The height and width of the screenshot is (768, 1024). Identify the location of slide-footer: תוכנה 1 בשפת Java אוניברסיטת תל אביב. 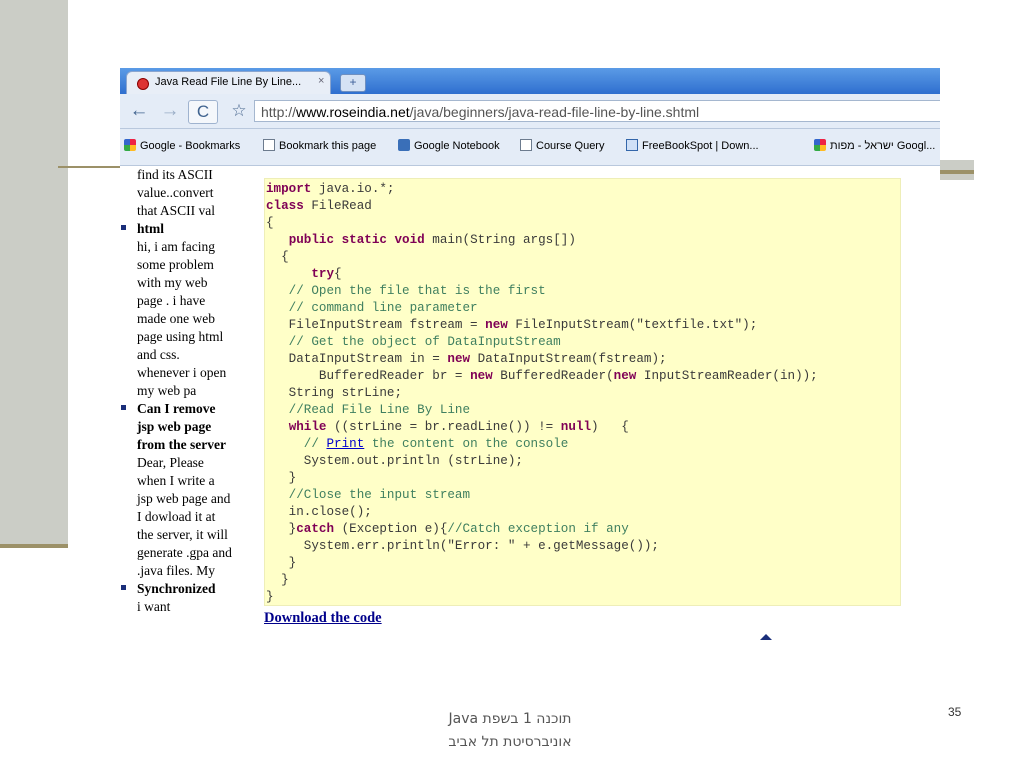
(510, 731).